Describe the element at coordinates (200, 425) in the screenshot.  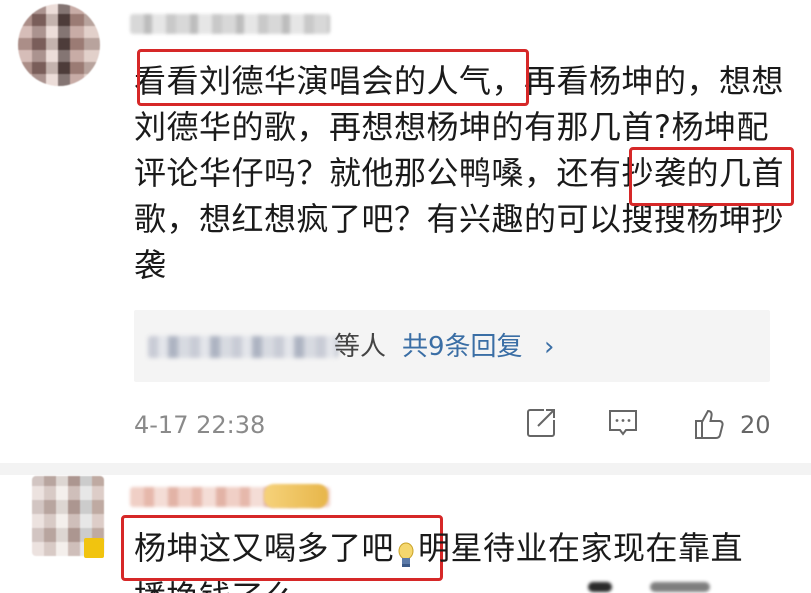
I see `comment-timestamp: 4-17 22:38` at that location.